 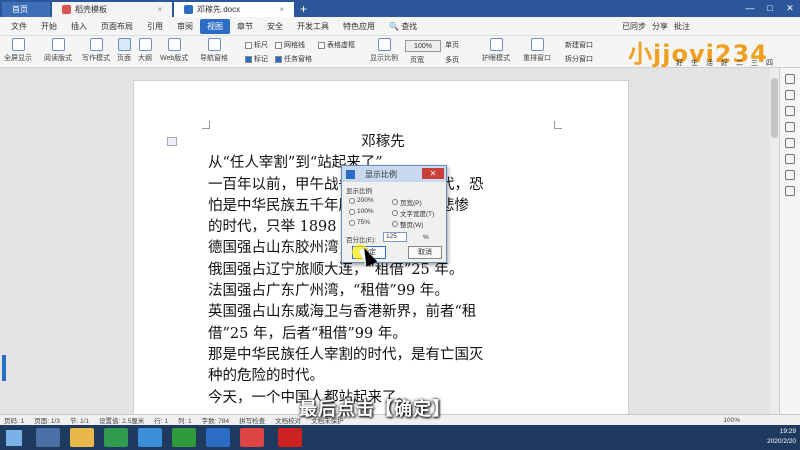 What do you see at coordinates (290, 437) in the screenshot?
I see `record-icon` at bounding box center [290, 437].